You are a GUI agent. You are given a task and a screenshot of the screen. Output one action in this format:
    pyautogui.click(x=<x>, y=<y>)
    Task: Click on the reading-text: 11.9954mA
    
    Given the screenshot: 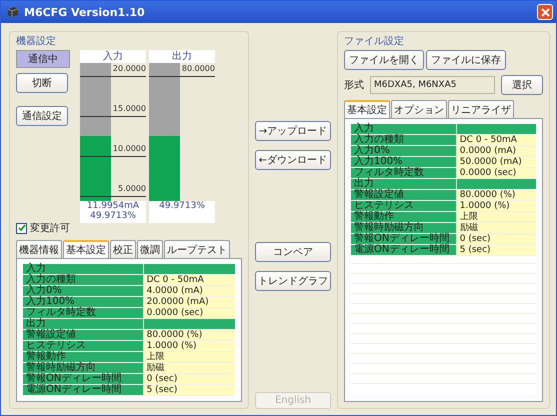 What is the action you would take?
    pyautogui.click(x=113, y=206)
    